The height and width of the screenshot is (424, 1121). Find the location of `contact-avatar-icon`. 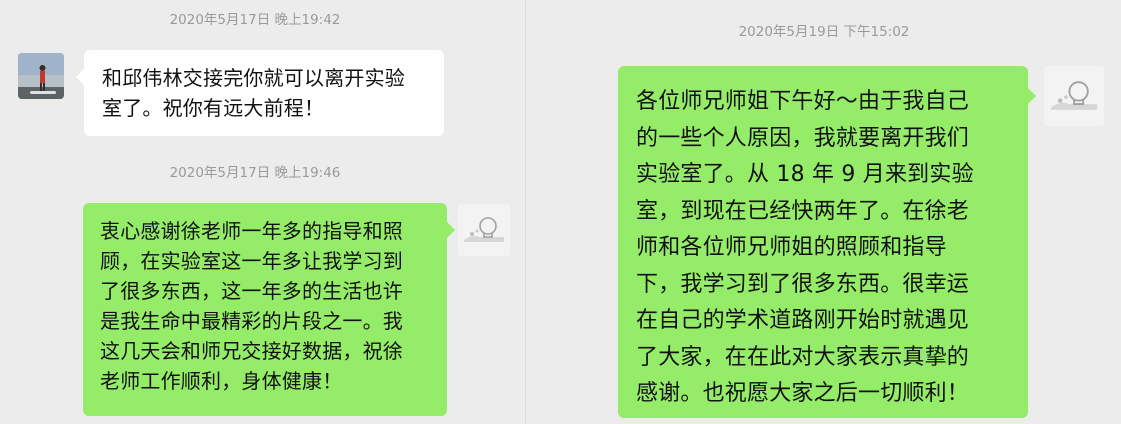

contact-avatar-icon is located at coordinates (41, 76).